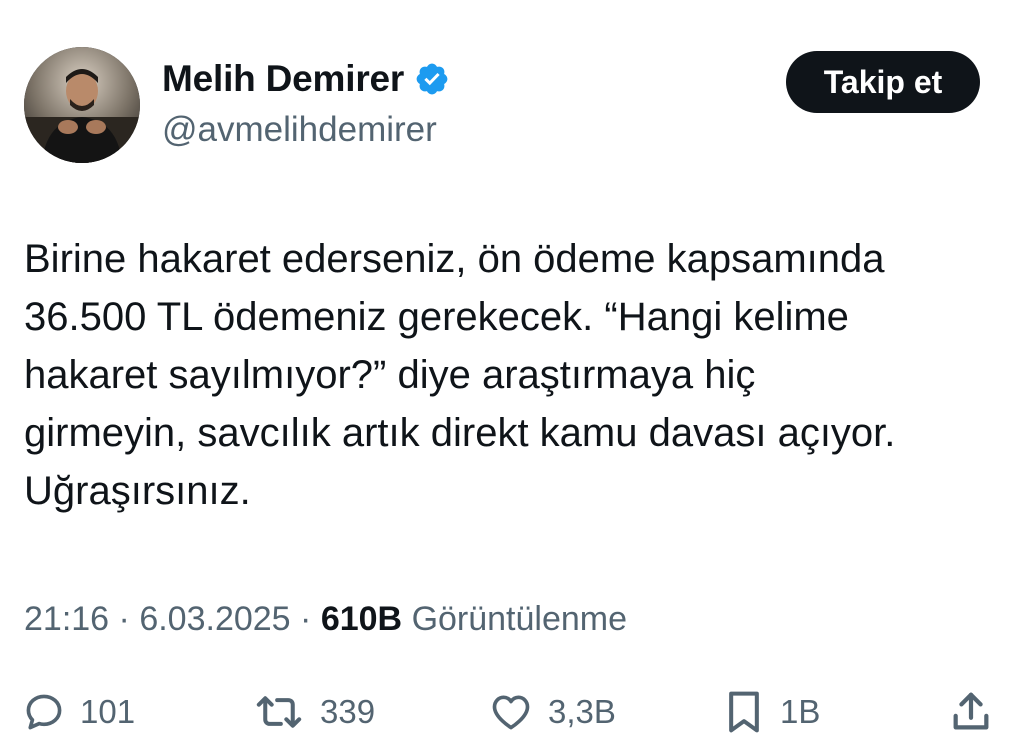  What do you see at coordinates (137, 491) in the screenshot?
I see `tweet-text-line: Uğraşırsınız.` at bounding box center [137, 491].